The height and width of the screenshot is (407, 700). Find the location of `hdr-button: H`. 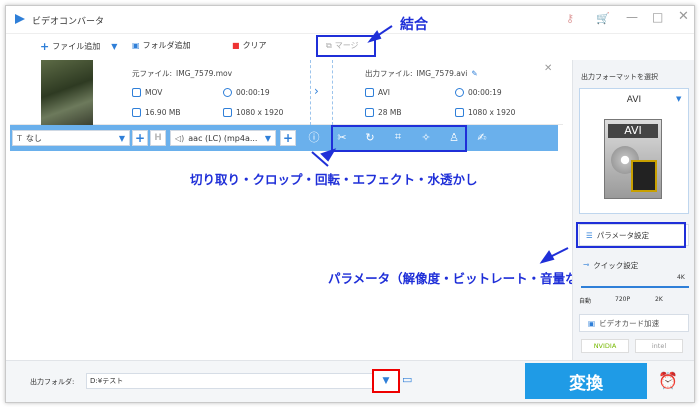

hdr-button: H is located at coordinates (158, 138).